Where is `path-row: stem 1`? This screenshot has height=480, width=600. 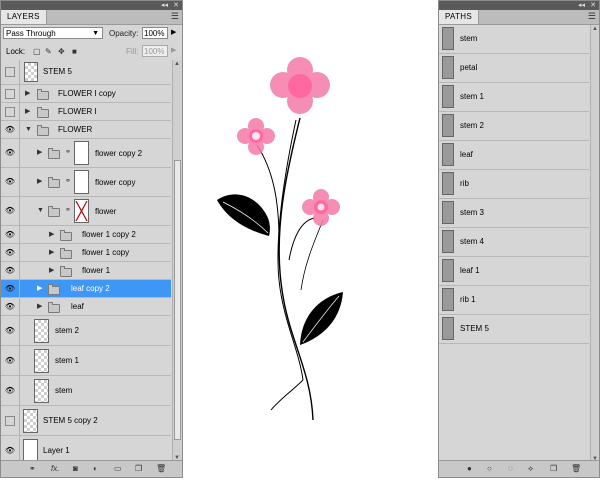 path-row: stem 1 is located at coordinates (514, 97).